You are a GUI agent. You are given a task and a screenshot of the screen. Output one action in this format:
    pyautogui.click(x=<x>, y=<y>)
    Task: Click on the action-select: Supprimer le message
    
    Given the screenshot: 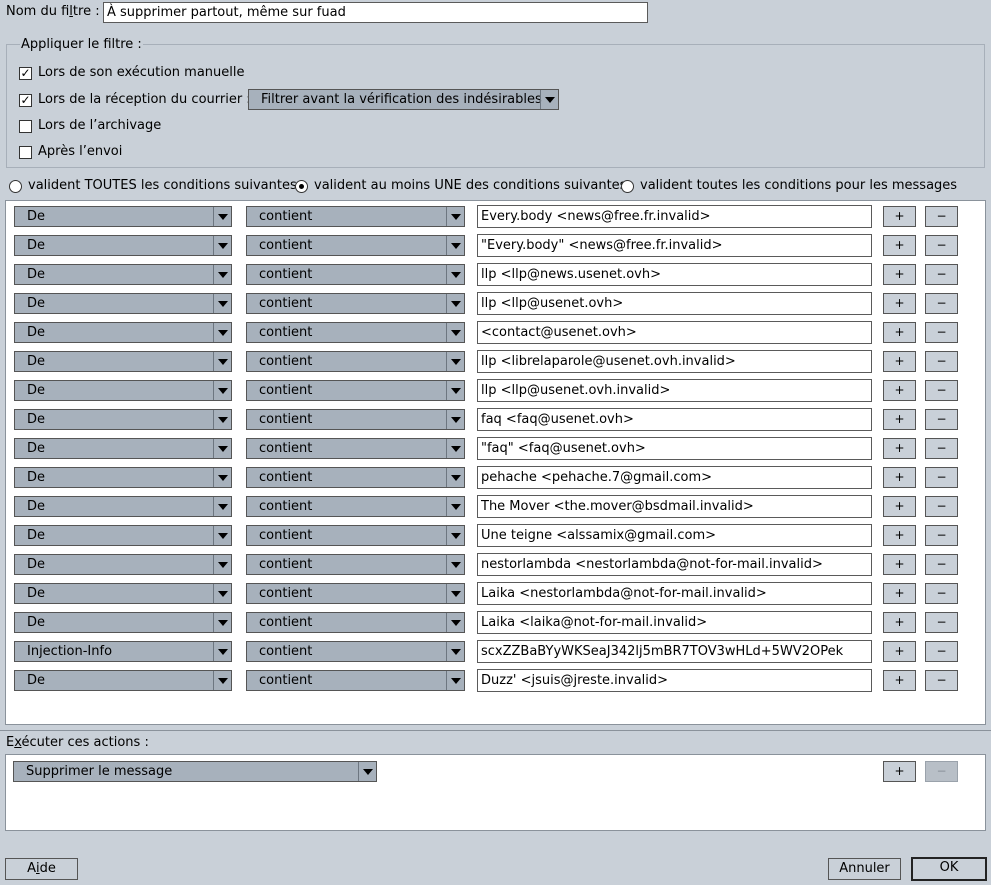 What is the action you would take?
    pyautogui.click(x=195, y=771)
    